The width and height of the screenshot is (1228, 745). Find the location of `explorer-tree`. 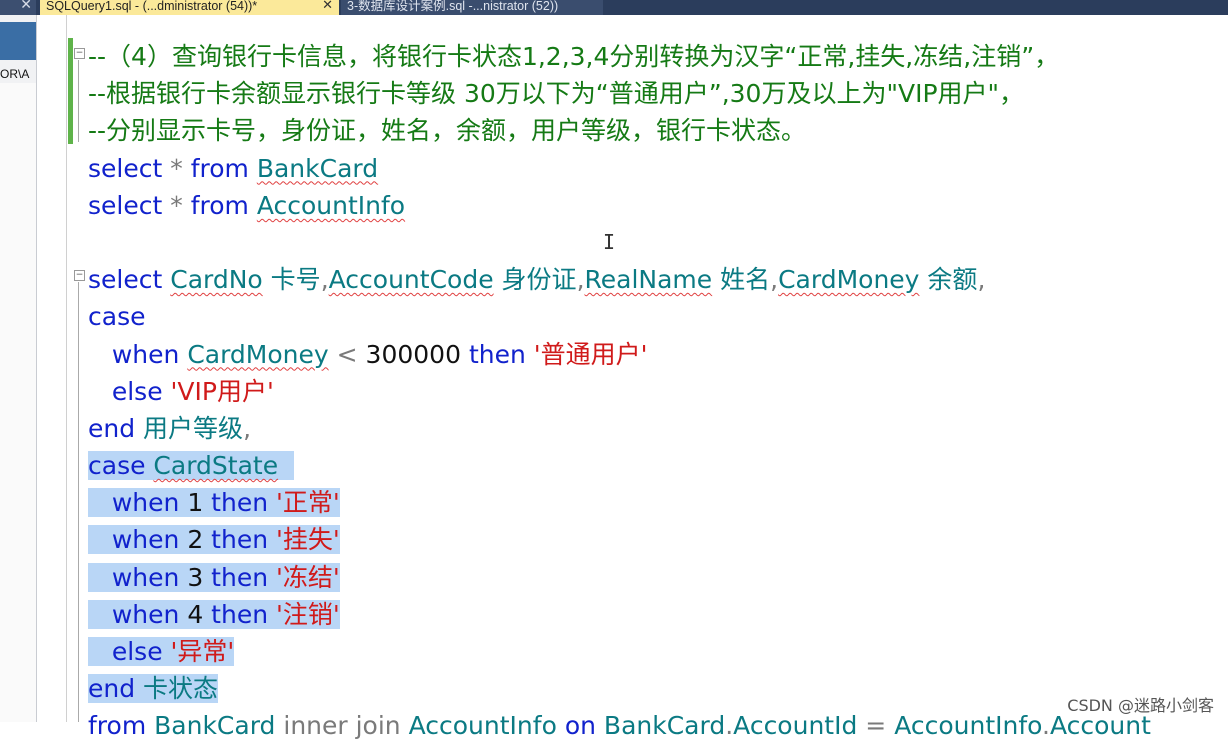

explorer-tree is located at coordinates (18, 402).